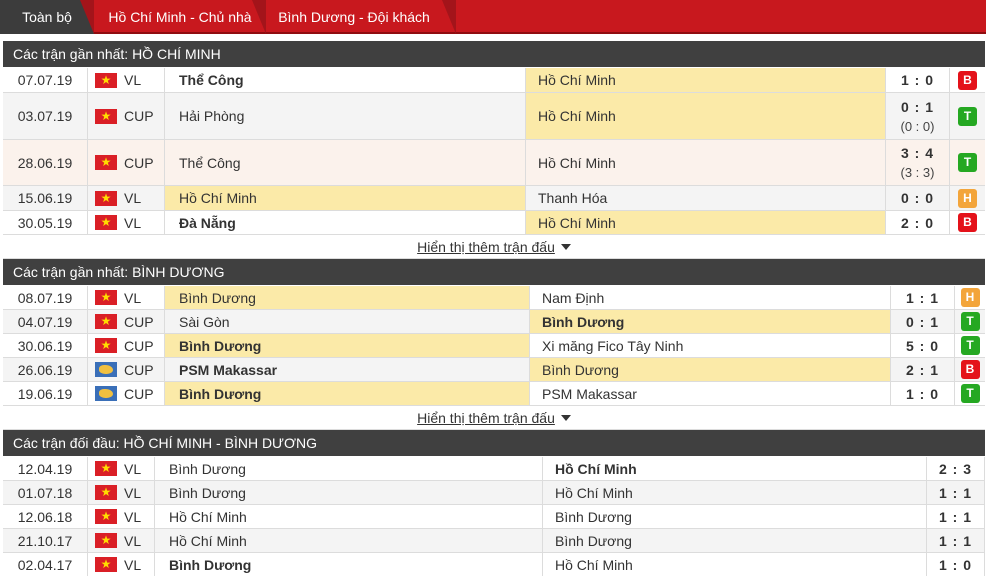 Image resolution: width=986 pixels, height=576 pixels. I want to click on away-team: Nam Định, so click(710, 297).